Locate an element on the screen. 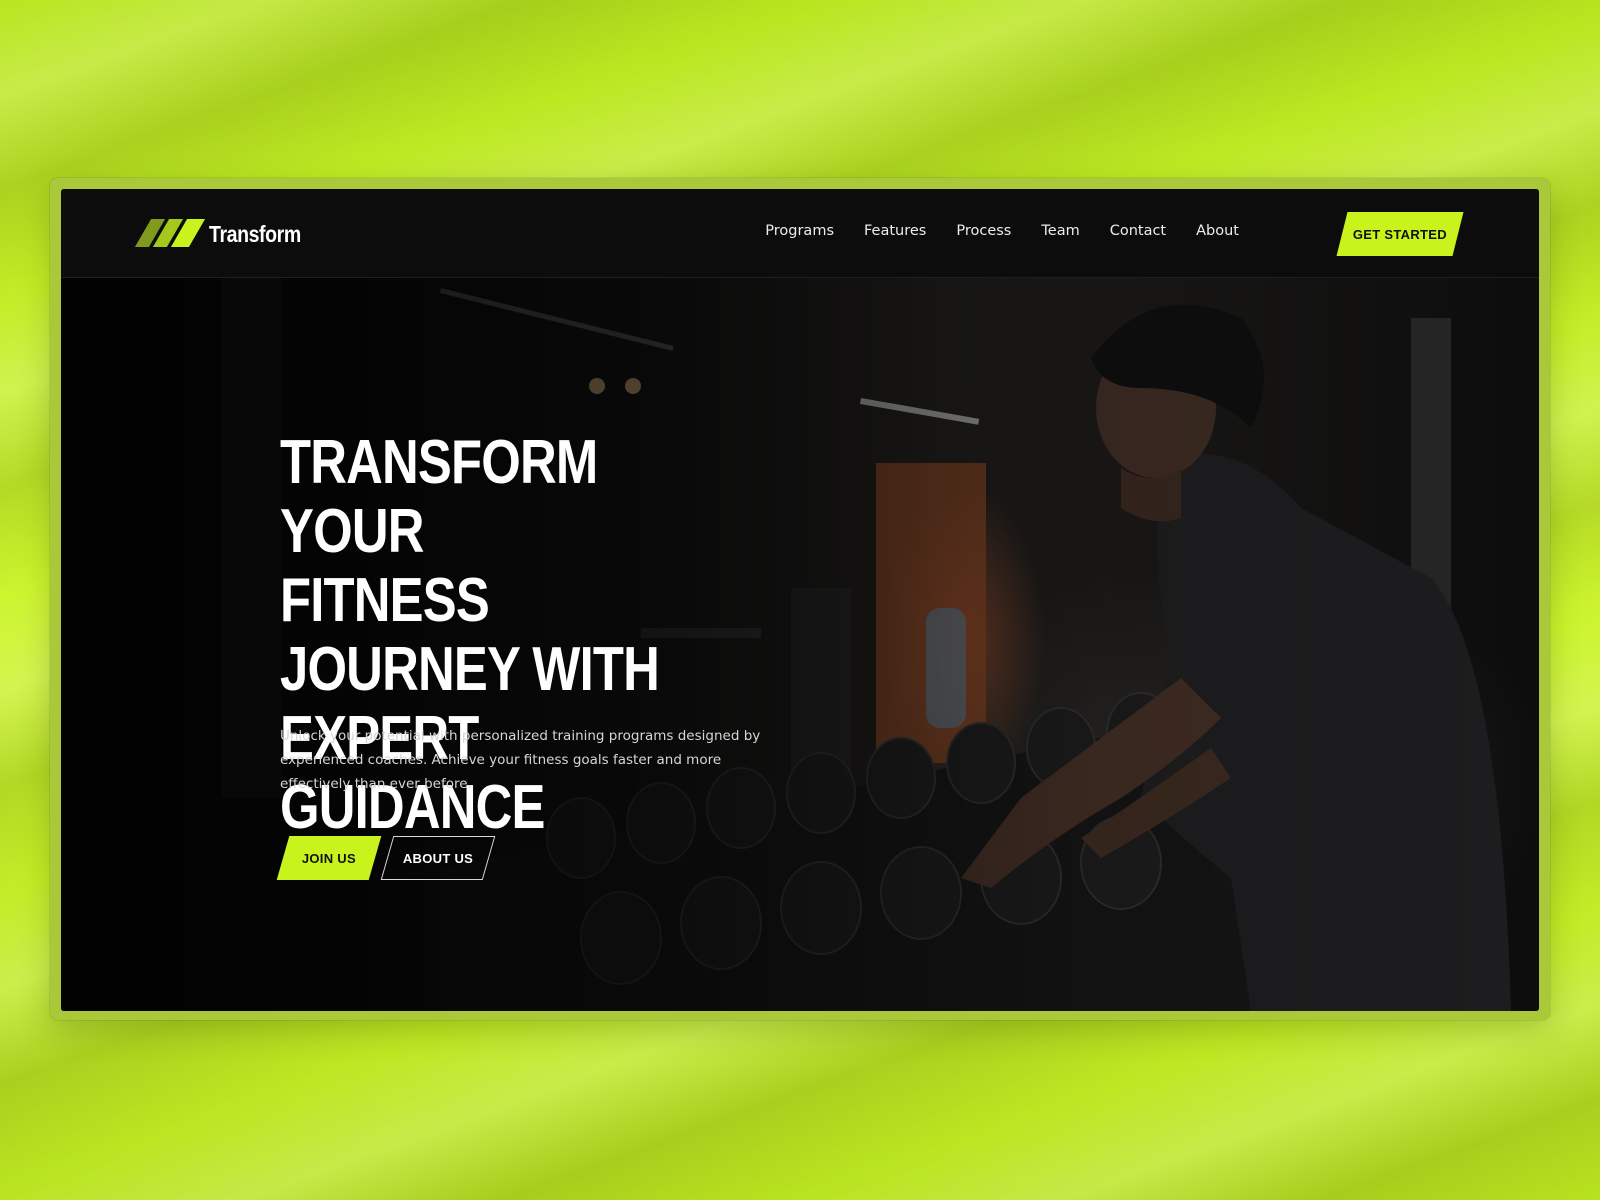 The height and width of the screenshot is (1200, 1600). get-started-button: GET STARTED is located at coordinates (1400, 234).